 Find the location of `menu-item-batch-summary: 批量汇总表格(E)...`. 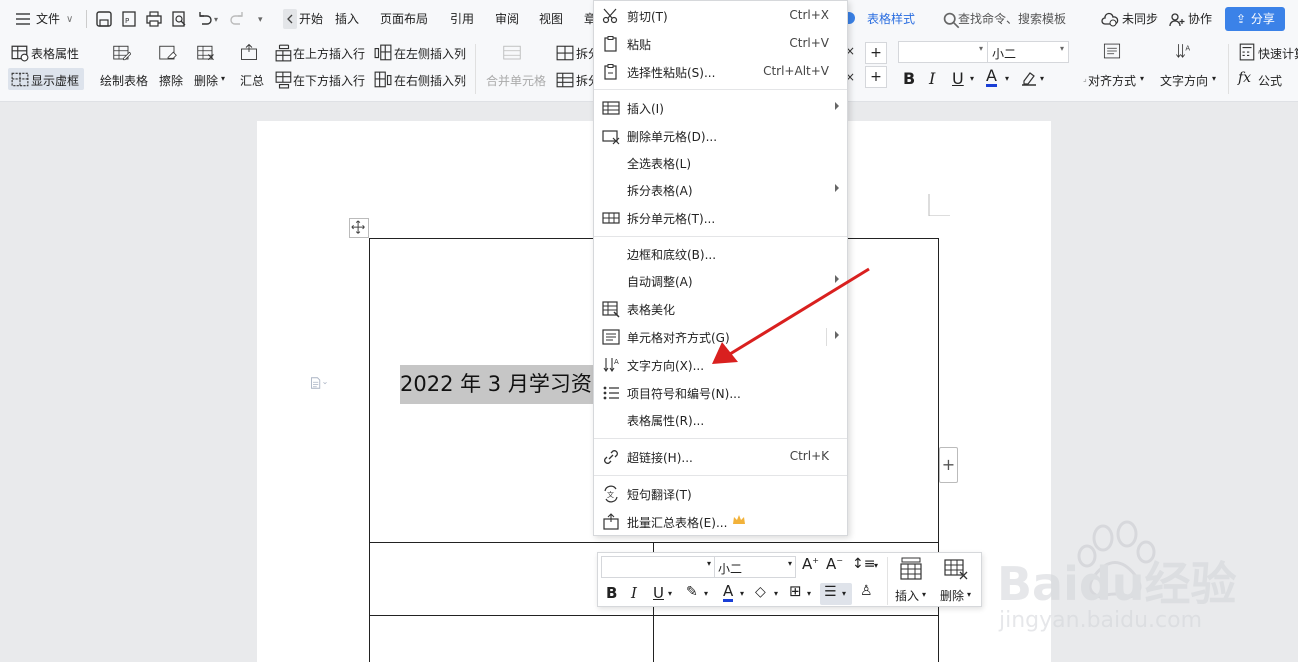

menu-item-batch-summary: 批量汇总表格(E)... is located at coordinates (720, 522).